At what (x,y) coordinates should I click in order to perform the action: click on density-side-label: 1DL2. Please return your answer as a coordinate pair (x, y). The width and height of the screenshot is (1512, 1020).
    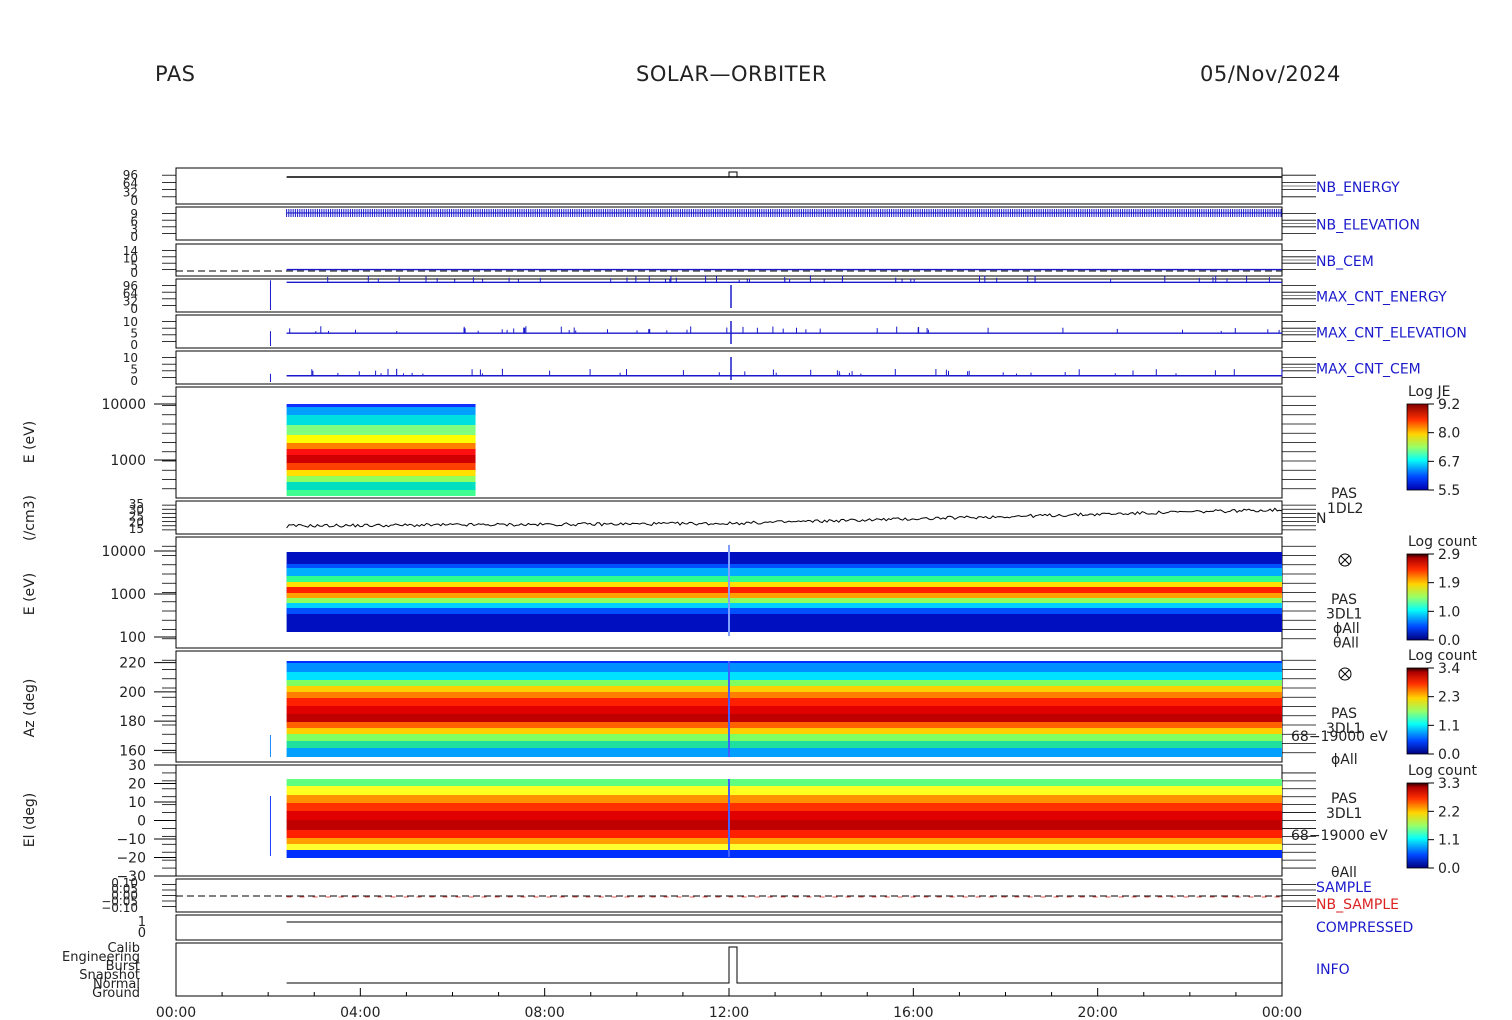
    Looking at the image, I should click on (1345, 509).